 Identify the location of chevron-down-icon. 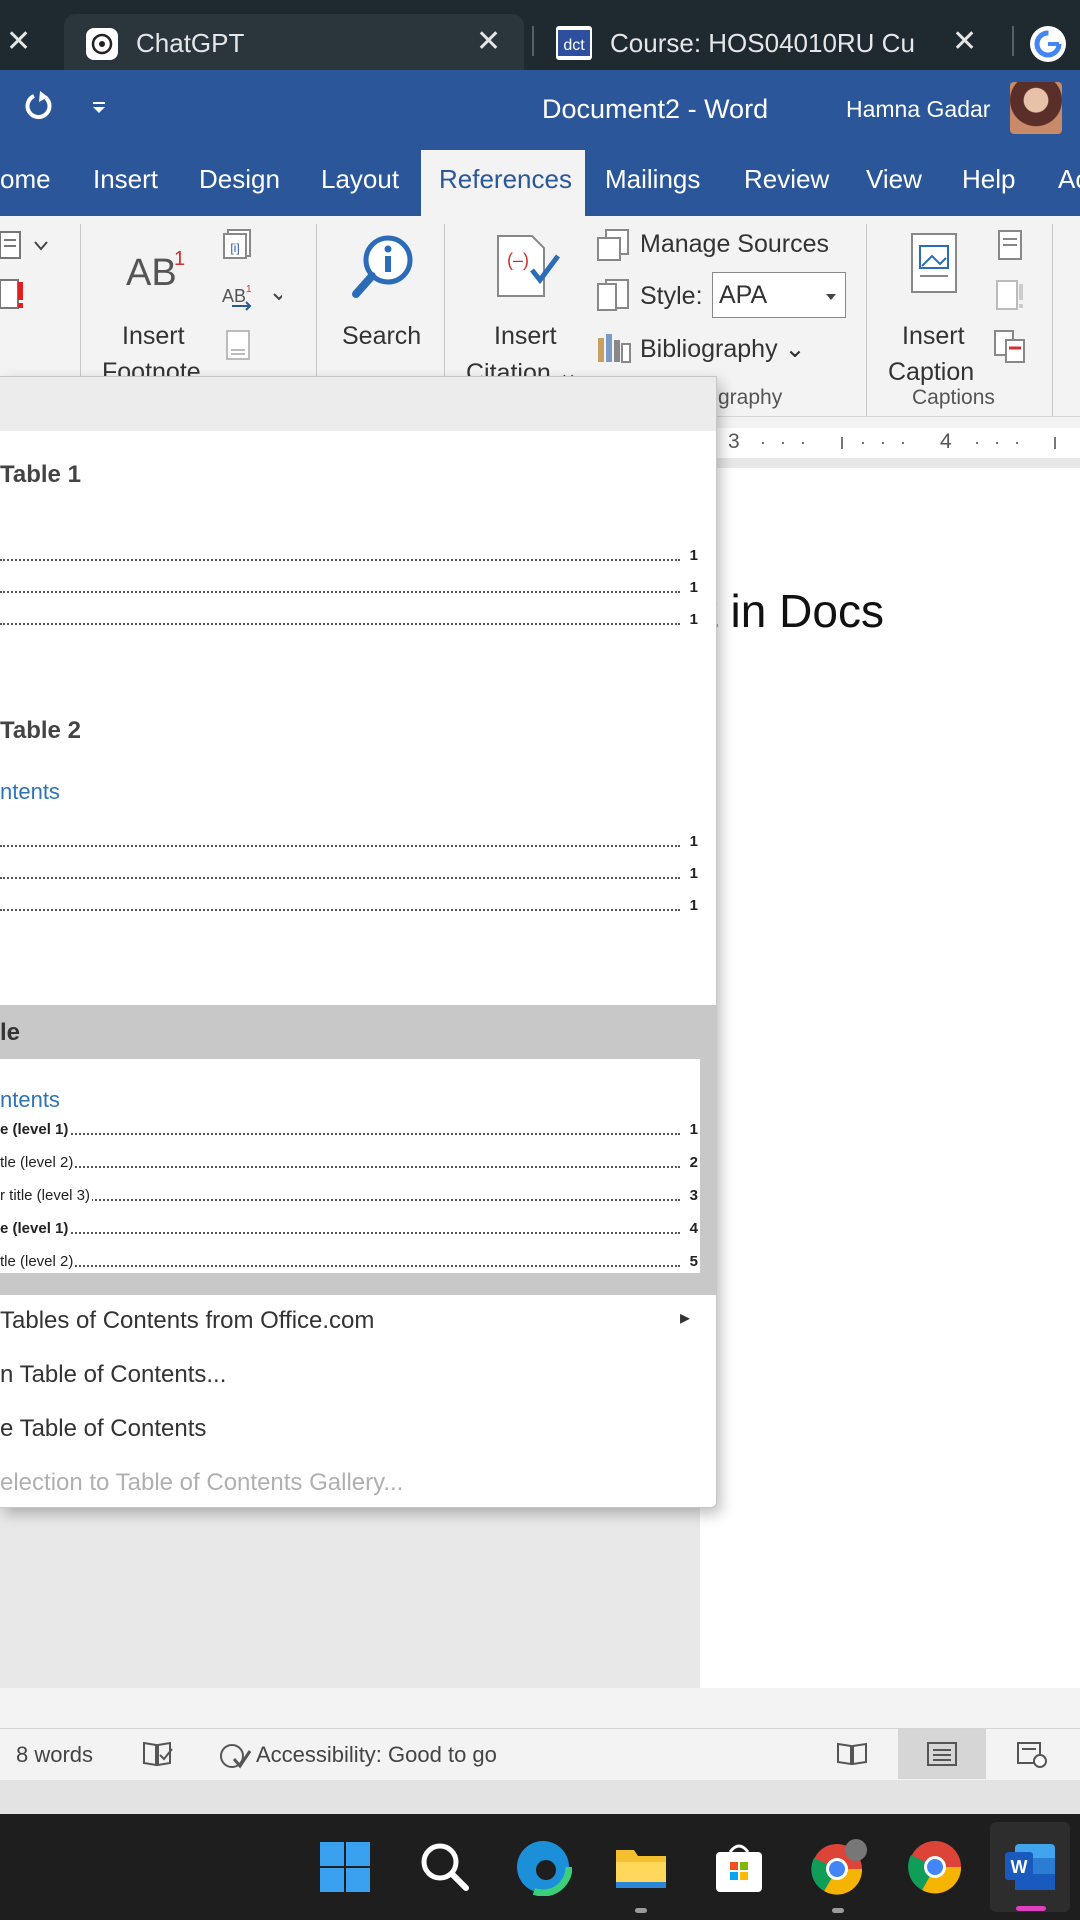
(41, 247).